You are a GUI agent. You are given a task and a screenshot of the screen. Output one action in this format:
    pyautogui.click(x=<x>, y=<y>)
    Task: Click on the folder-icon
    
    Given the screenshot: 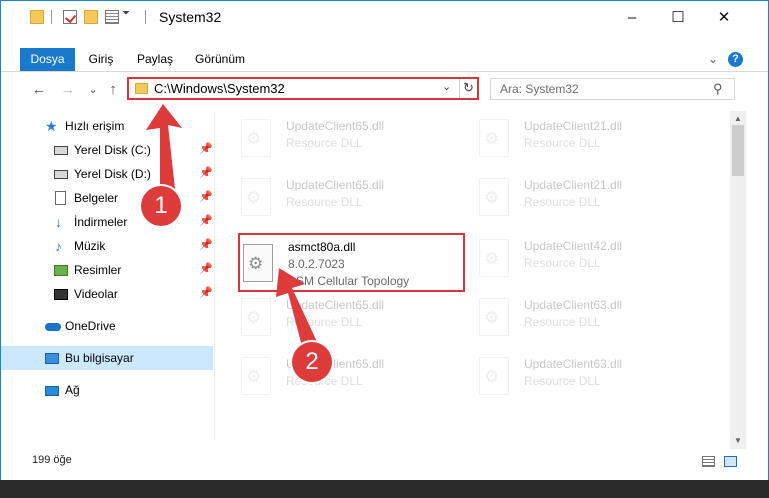 What is the action you would take?
    pyautogui.click(x=37, y=17)
    